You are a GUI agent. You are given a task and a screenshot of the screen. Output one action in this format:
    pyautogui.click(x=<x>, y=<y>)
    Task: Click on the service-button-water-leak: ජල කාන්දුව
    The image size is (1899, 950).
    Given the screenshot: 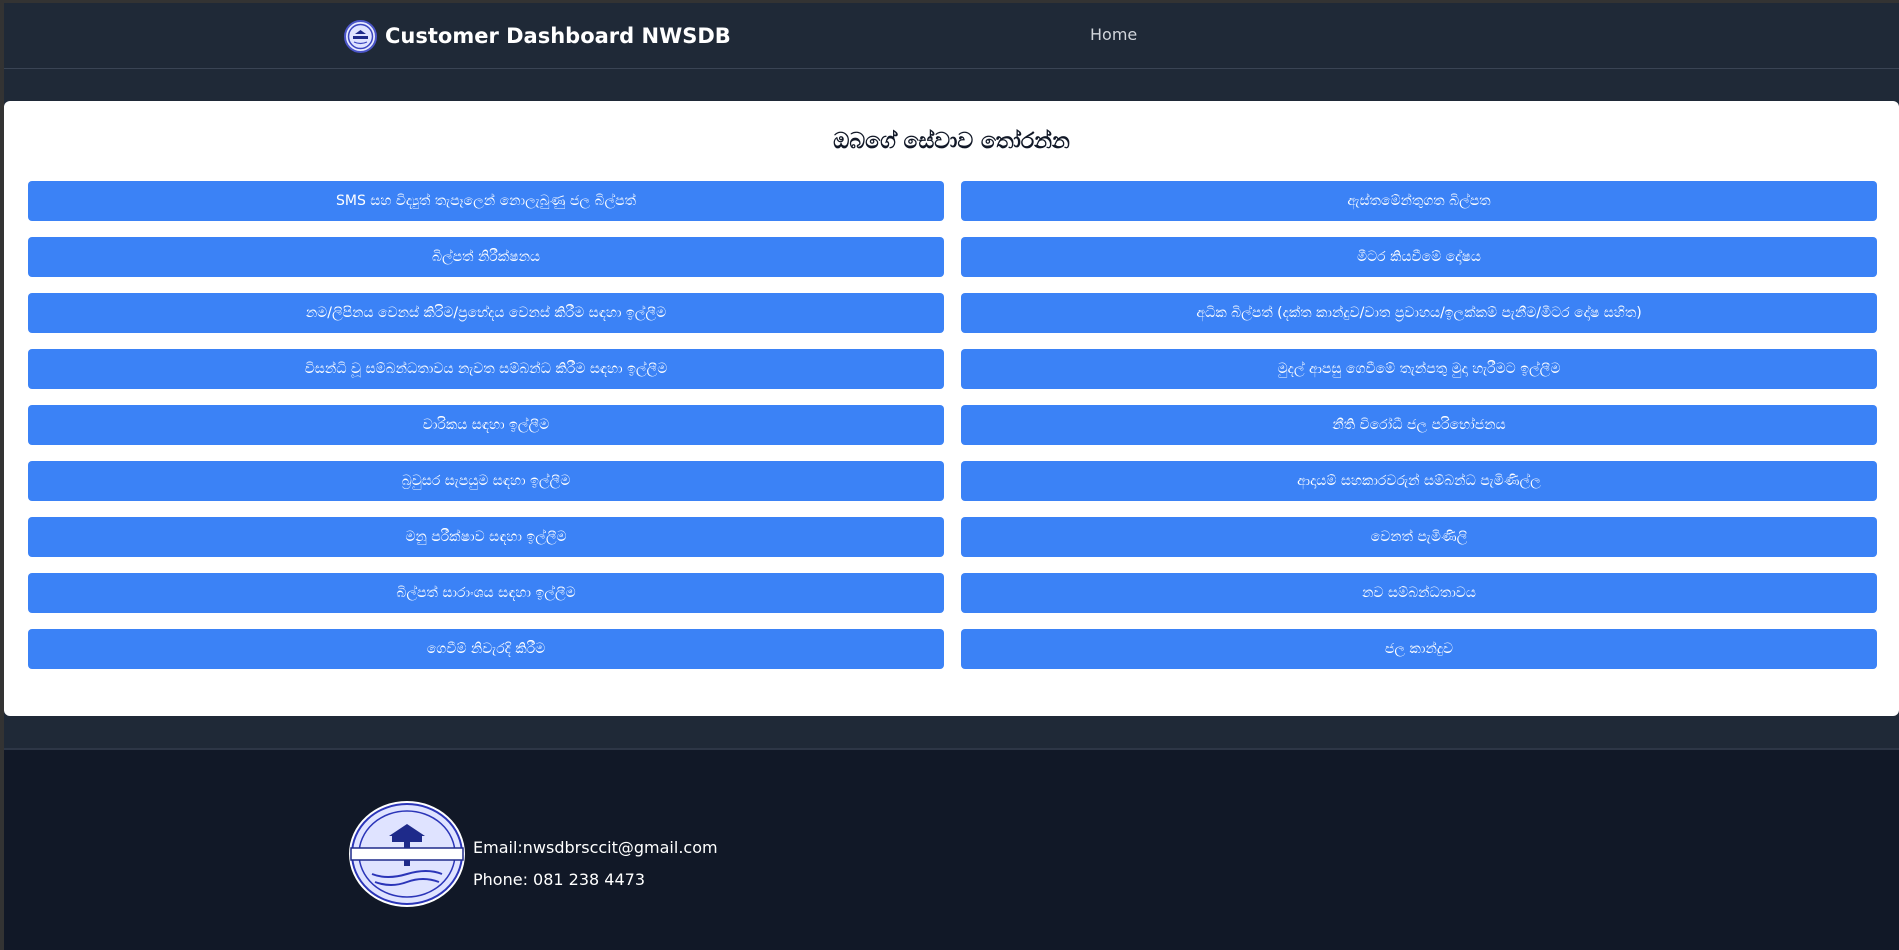 What is the action you would take?
    pyautogui.click(x=1419, y=649)
    